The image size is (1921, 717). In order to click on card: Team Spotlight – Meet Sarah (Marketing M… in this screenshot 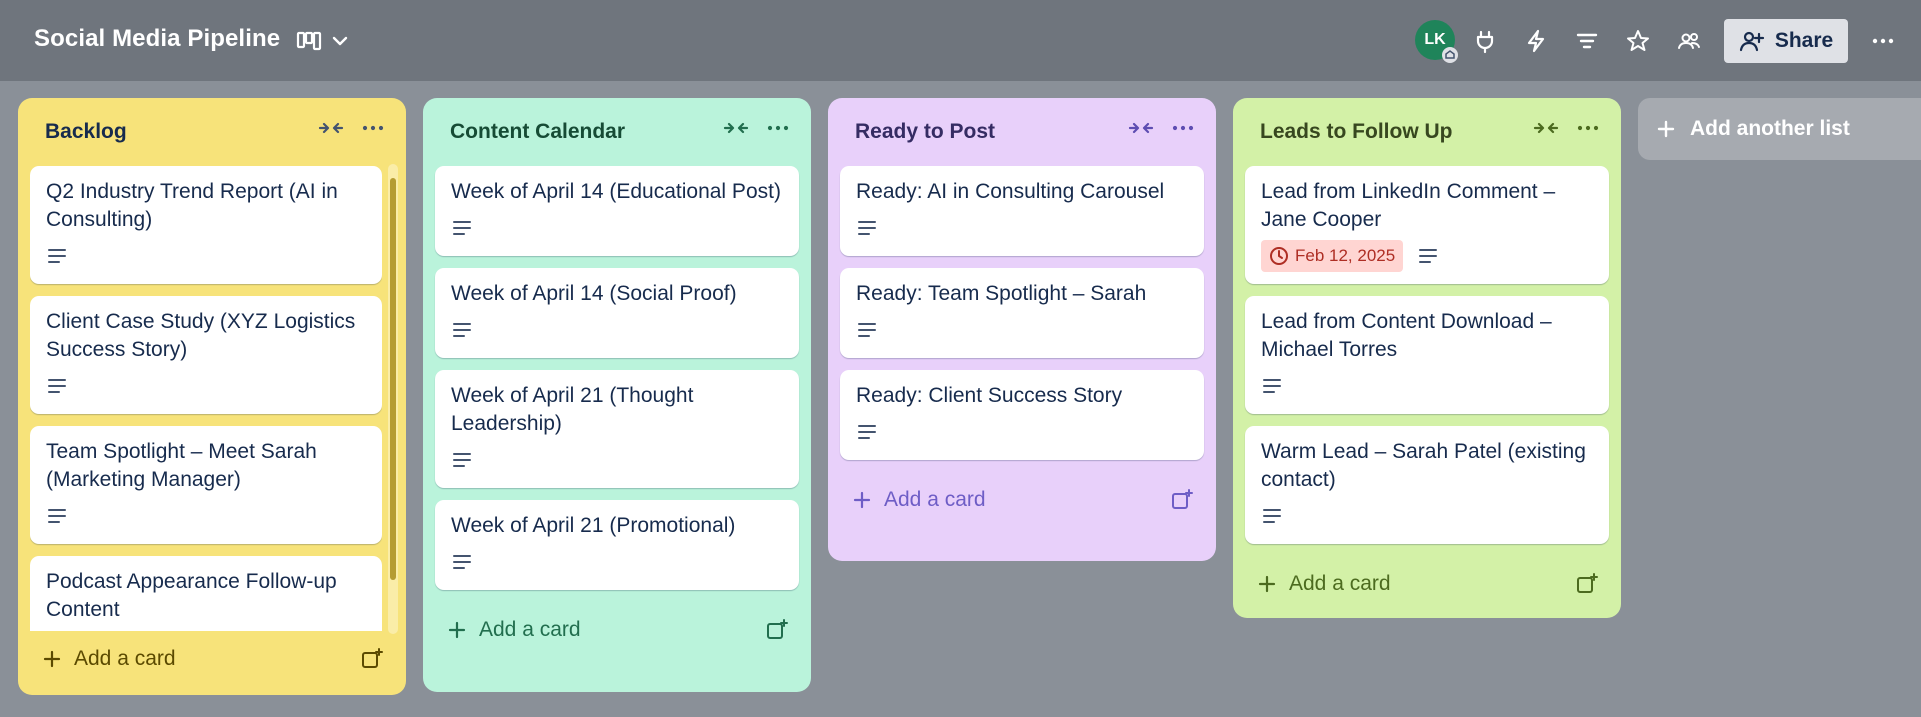, I will do `click(206, 485)`.